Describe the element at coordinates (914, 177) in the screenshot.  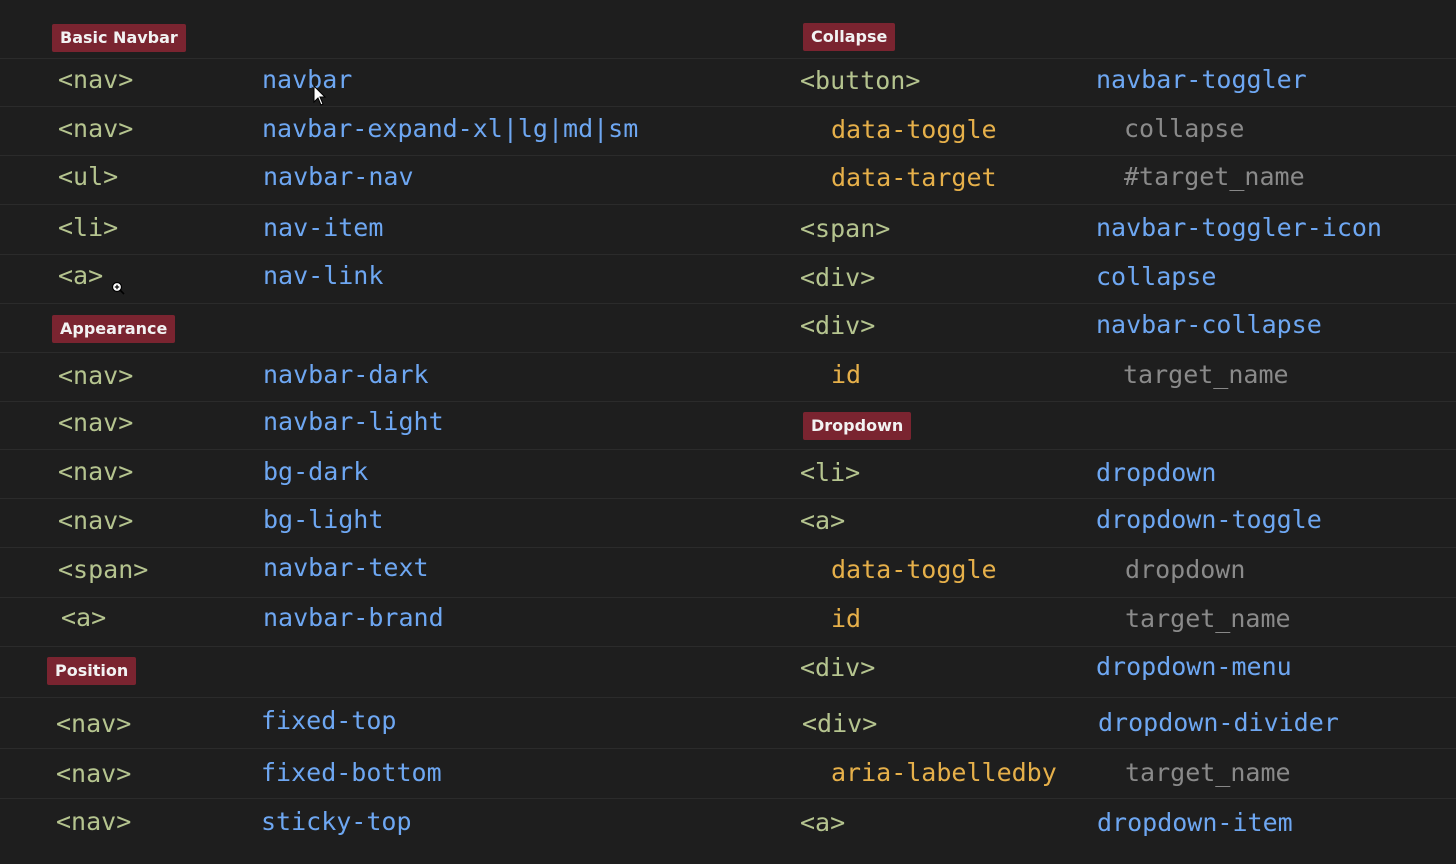
I see `attribute-name: data-target` at that location.